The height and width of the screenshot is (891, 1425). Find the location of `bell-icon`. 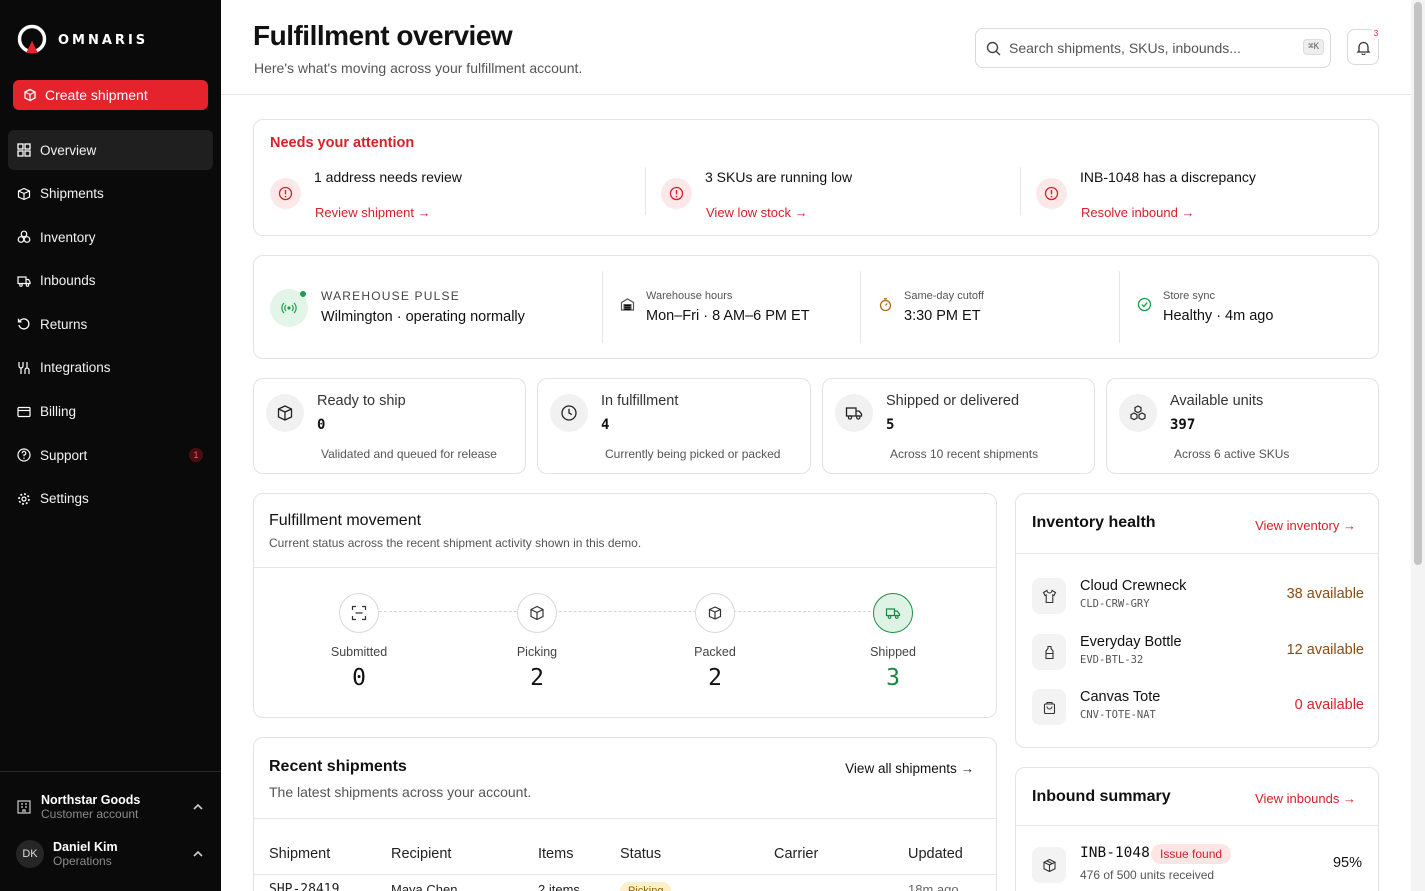

bell-icon is located at coordinates (1363, 48).